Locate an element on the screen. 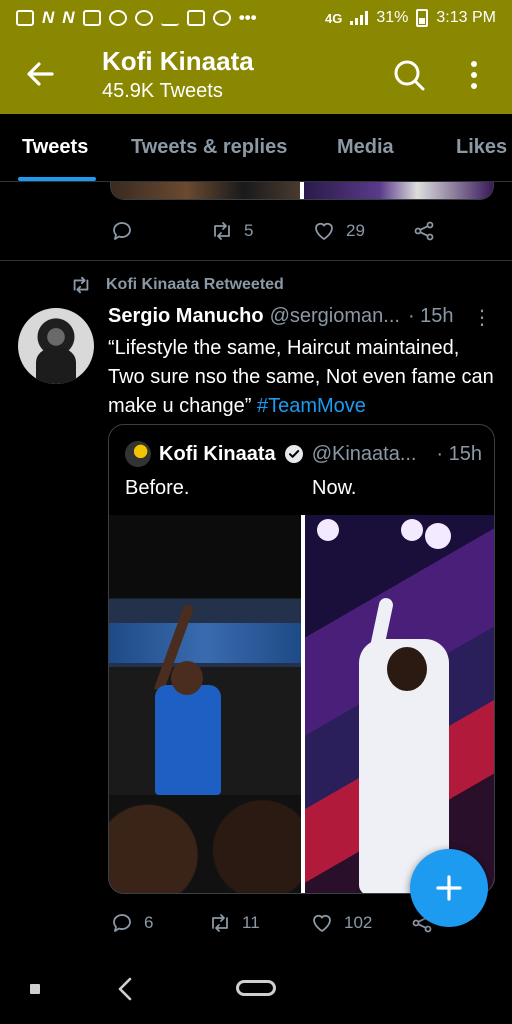 This screenshot has width=512, height=1024. search-icon is located at coordinates (409, 75).